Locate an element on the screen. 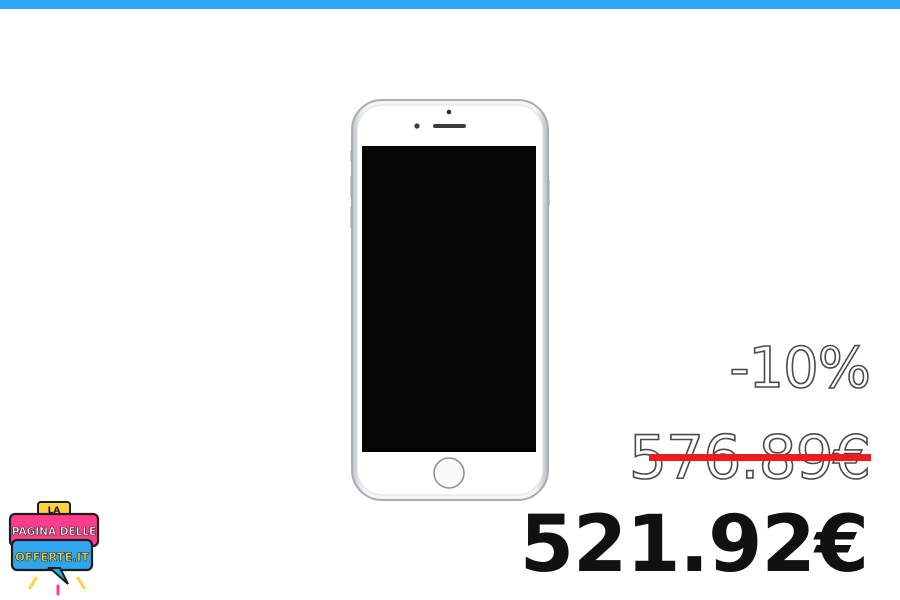  top-accent-bar is located at coordinates (450, 4).